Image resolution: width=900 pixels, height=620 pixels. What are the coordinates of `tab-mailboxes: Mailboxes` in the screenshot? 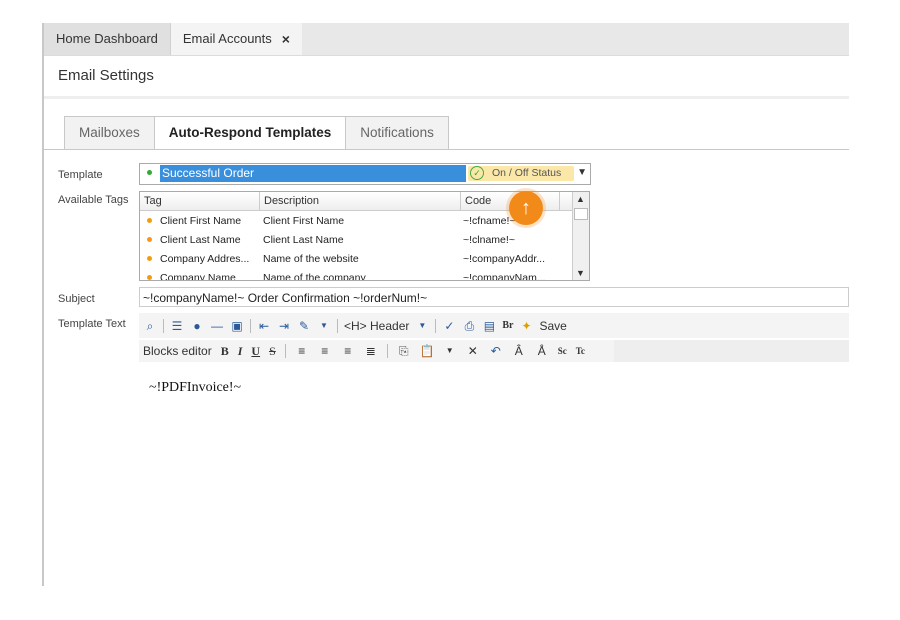 It's located at (109, 133).